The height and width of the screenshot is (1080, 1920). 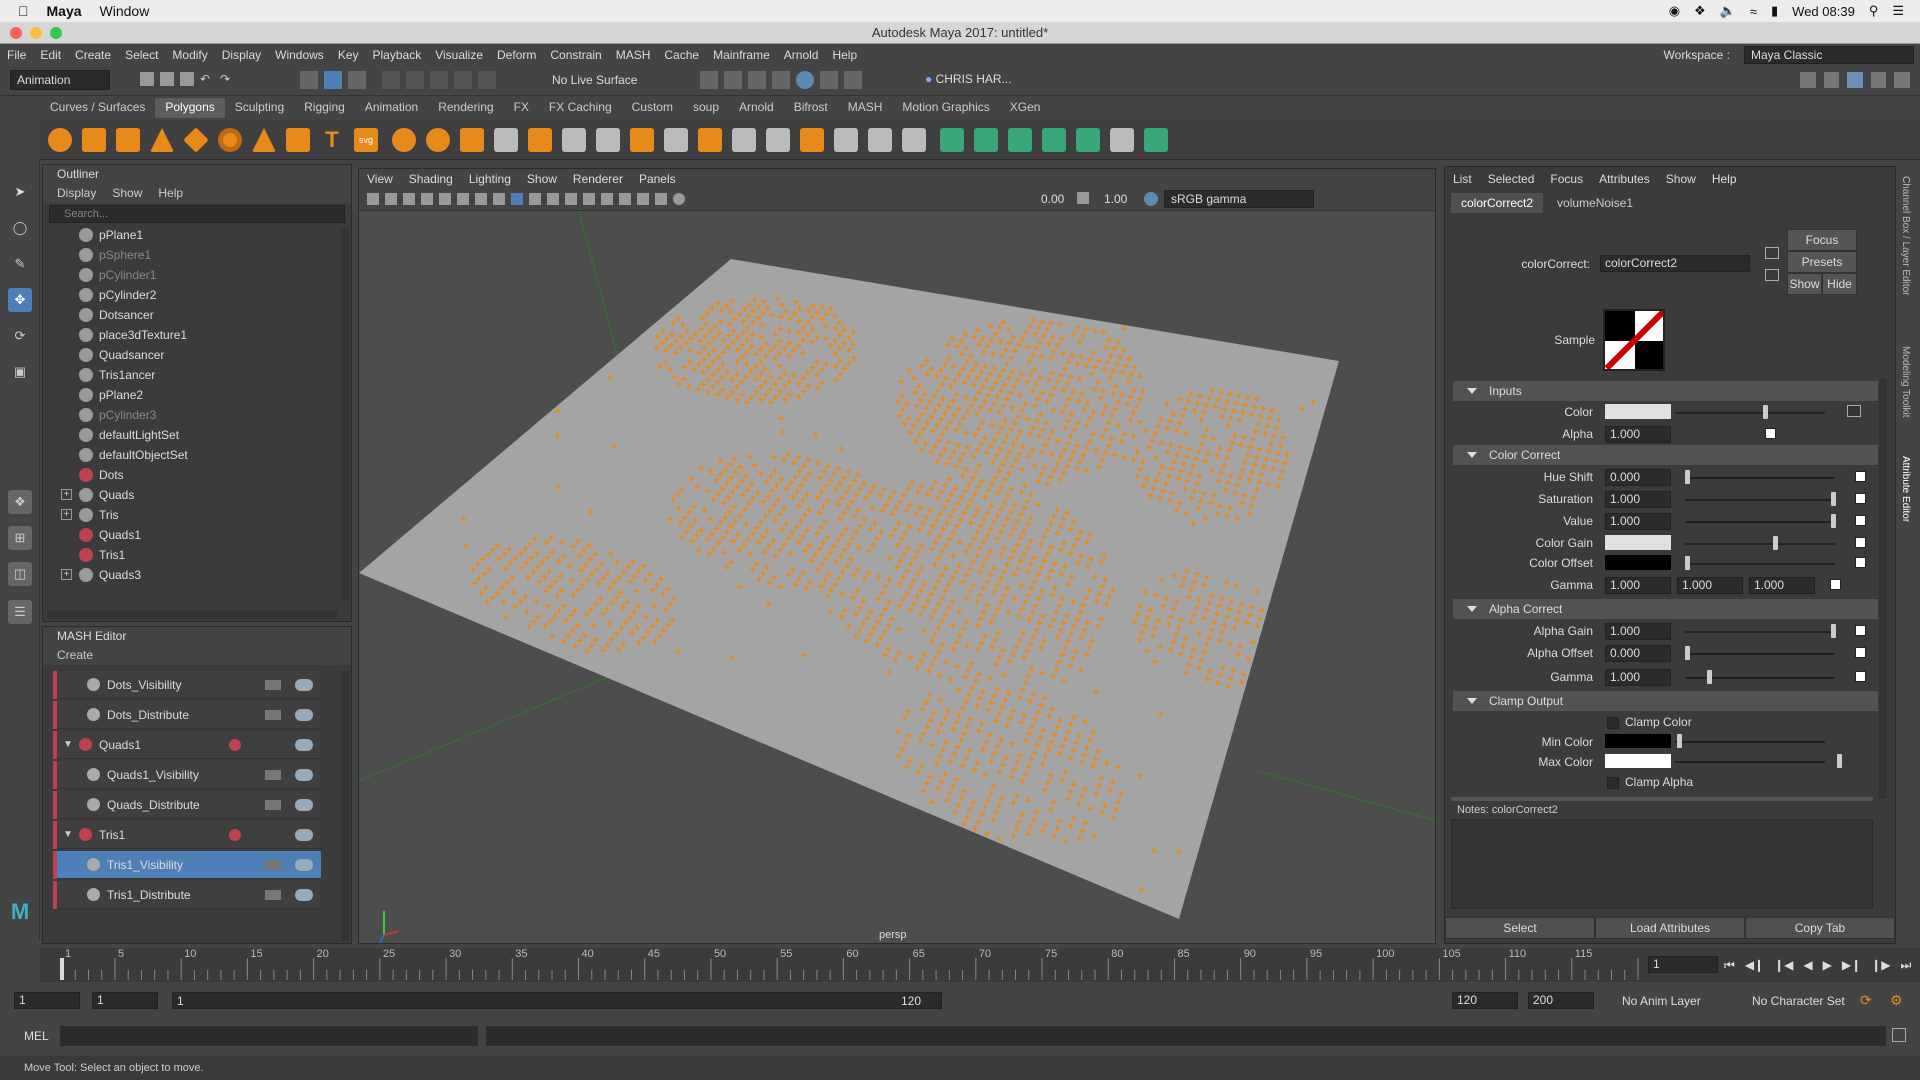 I want to click on fill-hole-icon, so click(x=710, y=140).